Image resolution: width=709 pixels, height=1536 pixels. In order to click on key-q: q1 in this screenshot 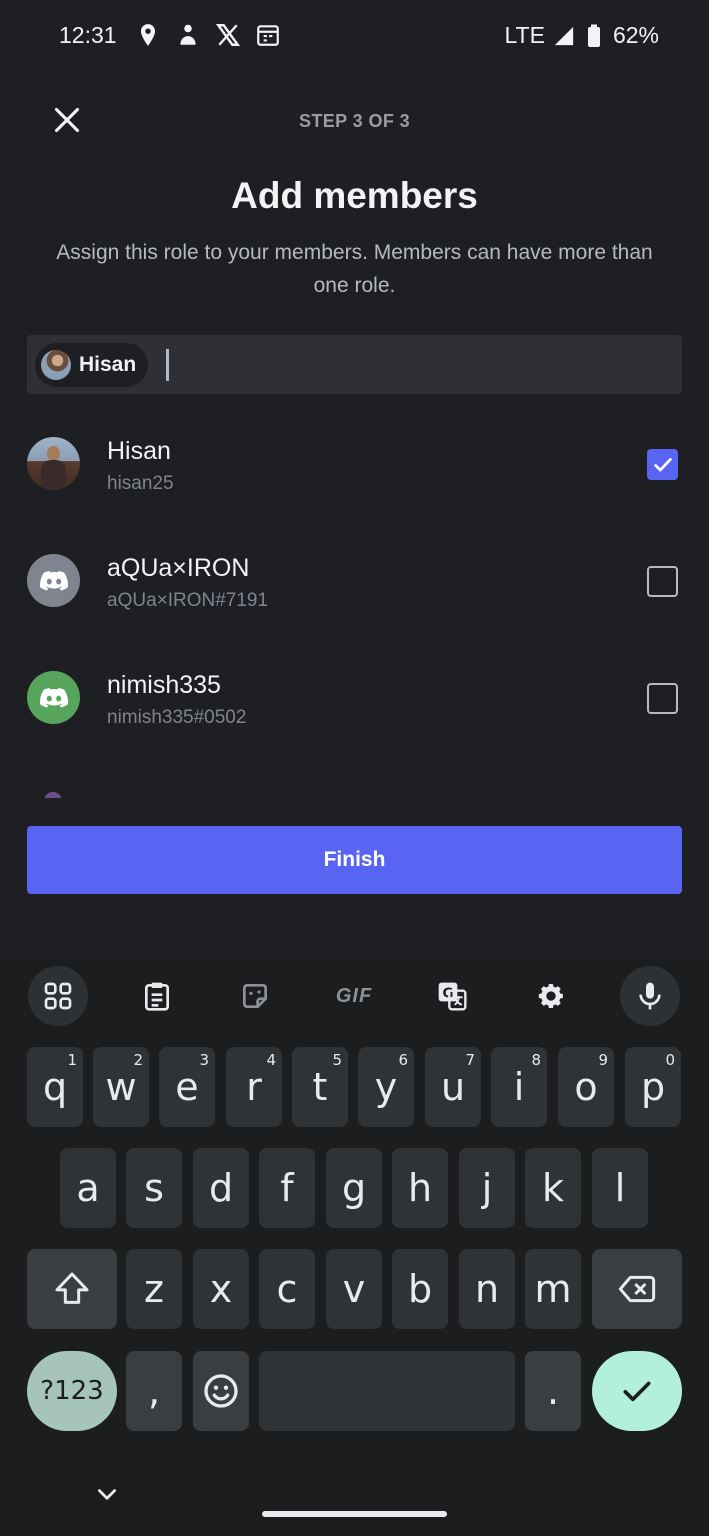, I will do `click(55, 1087)`.